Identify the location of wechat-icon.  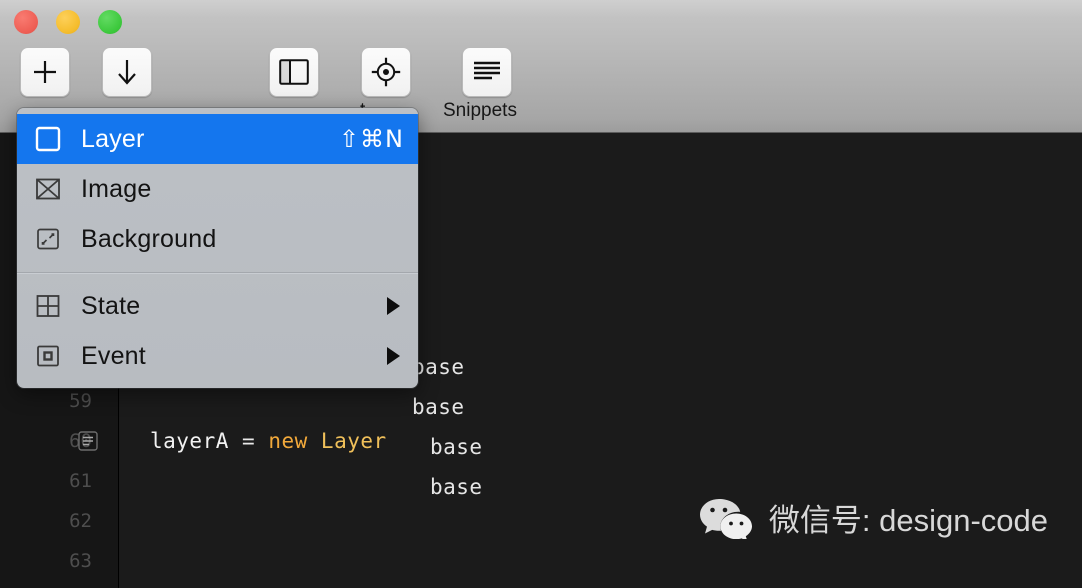
(726, 519).